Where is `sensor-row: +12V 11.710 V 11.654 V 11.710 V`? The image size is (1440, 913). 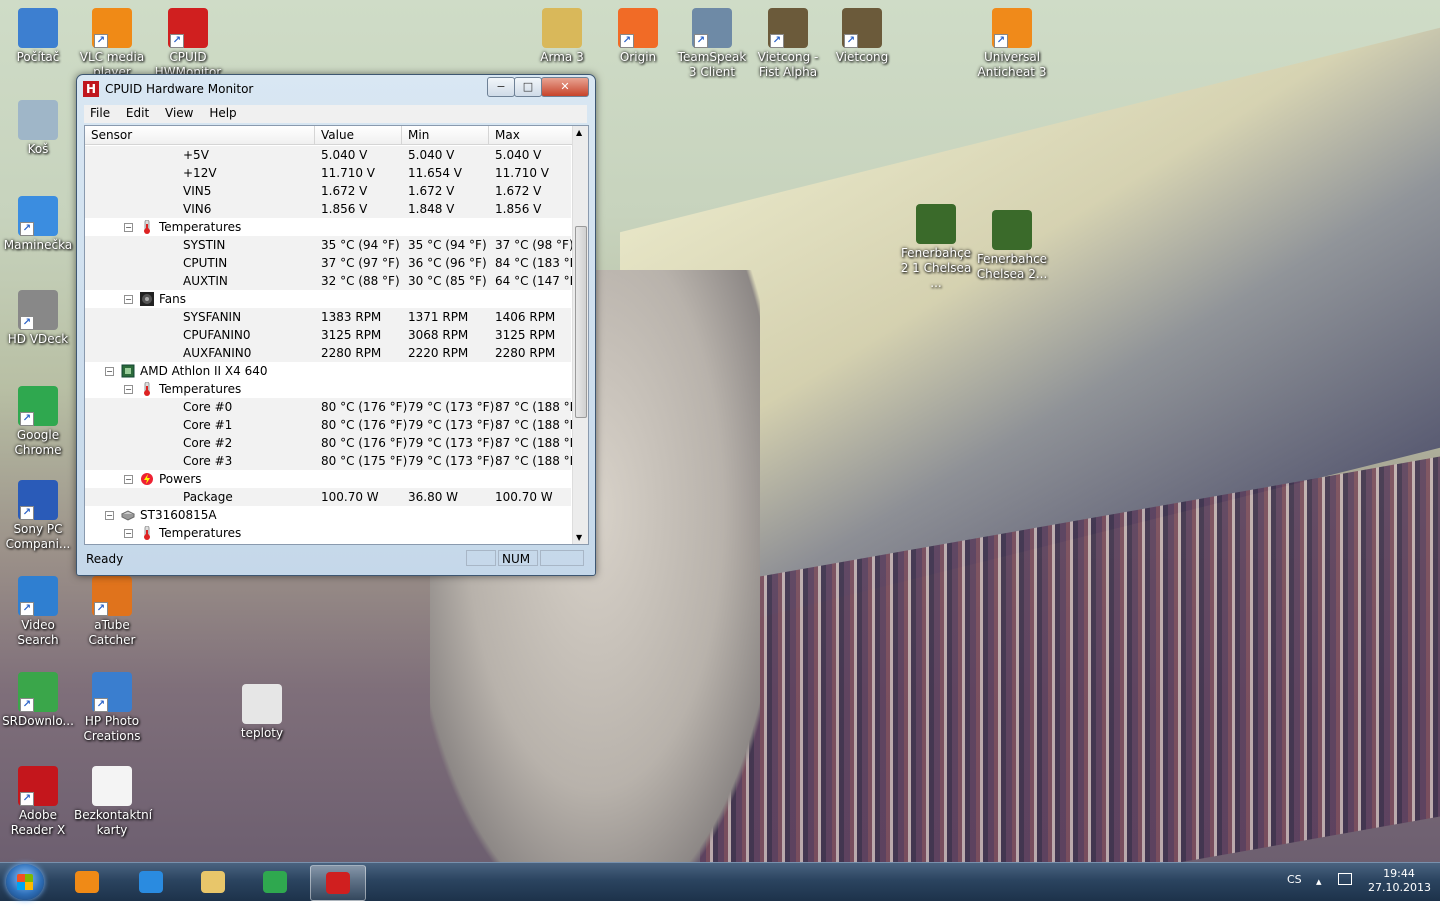 sensor-row: +12V 11.710 V 11.654 V 11.710 V is located at coordinates (328, 173).